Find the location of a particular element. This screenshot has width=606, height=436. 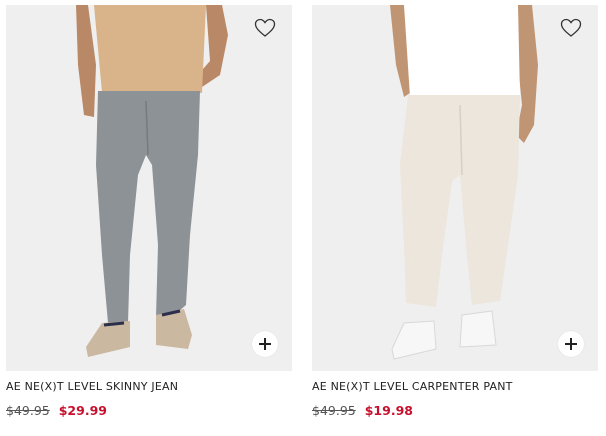

price-row: $49.95 $29.99 is located at coordinates (149, 410).